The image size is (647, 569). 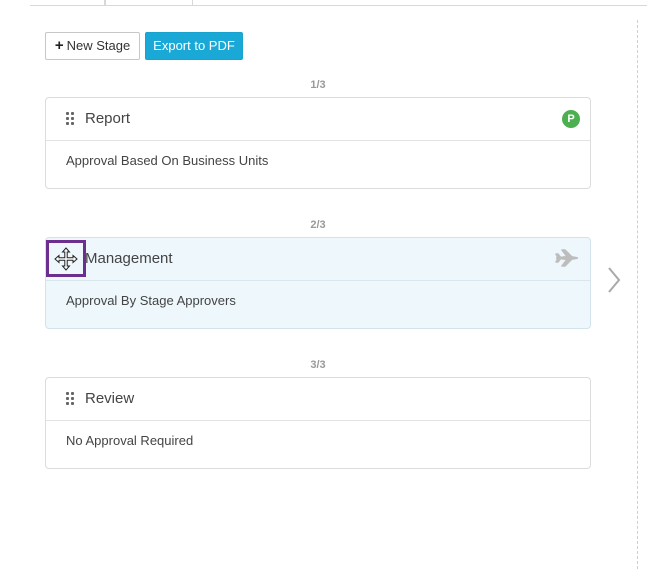 What do you see at coordinates (110, 398) in the screenshot?
I see `stage-title: Review` at bounding box center [110, 398].